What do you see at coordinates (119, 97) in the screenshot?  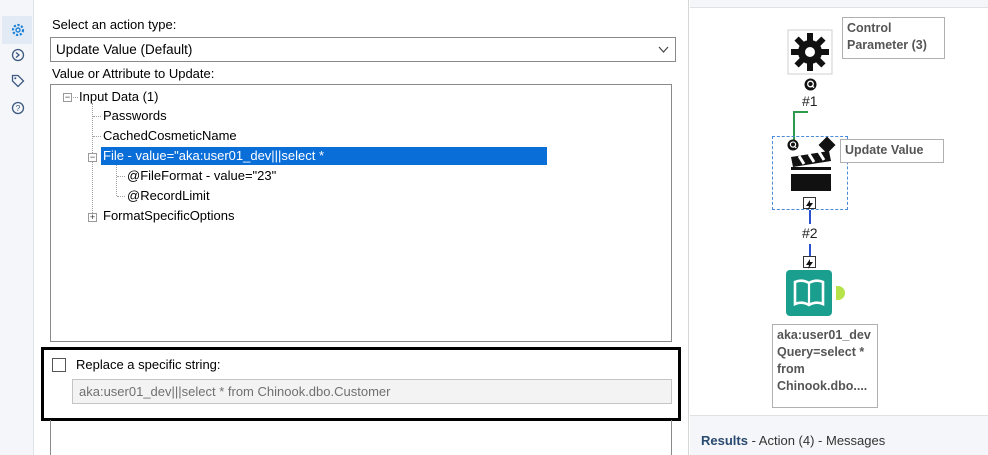 I see `tree-node-input-data: Input Data (1)` at bounding box center [119, 97].